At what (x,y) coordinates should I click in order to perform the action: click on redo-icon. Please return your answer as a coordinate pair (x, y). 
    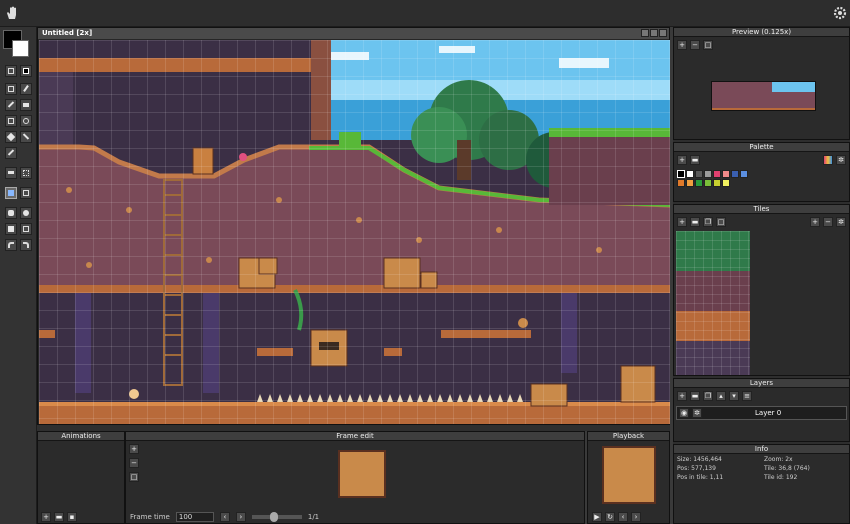
    Looking at the image, I should click on (26, 245).